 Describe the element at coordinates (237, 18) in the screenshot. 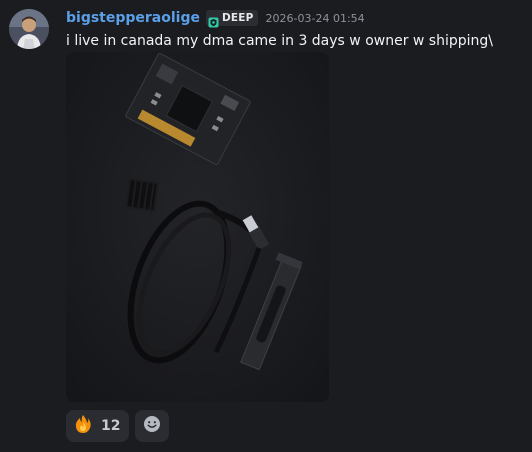

I see `badge-label: DEEP` at that location.